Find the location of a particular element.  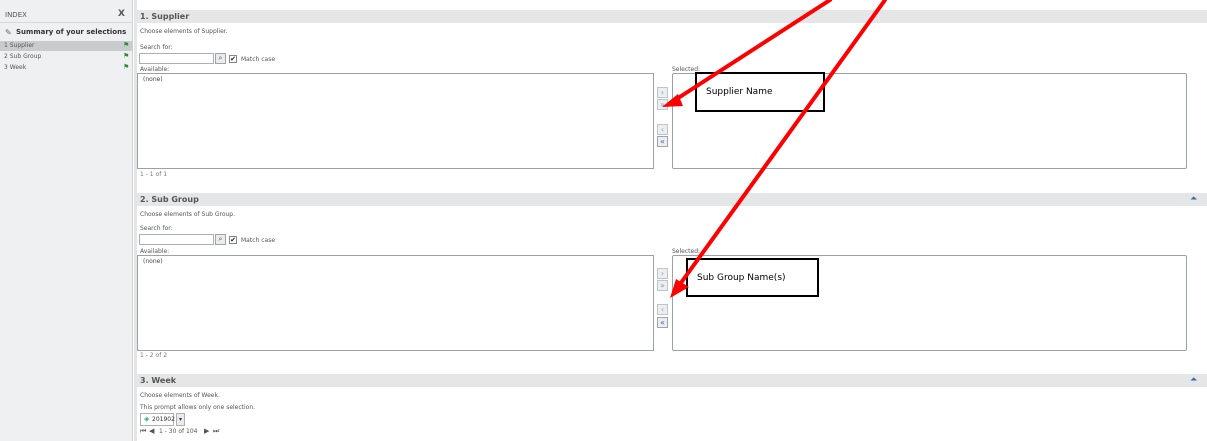

week-note: This prompt allows only one selection. is located at coordinates (198, 407).